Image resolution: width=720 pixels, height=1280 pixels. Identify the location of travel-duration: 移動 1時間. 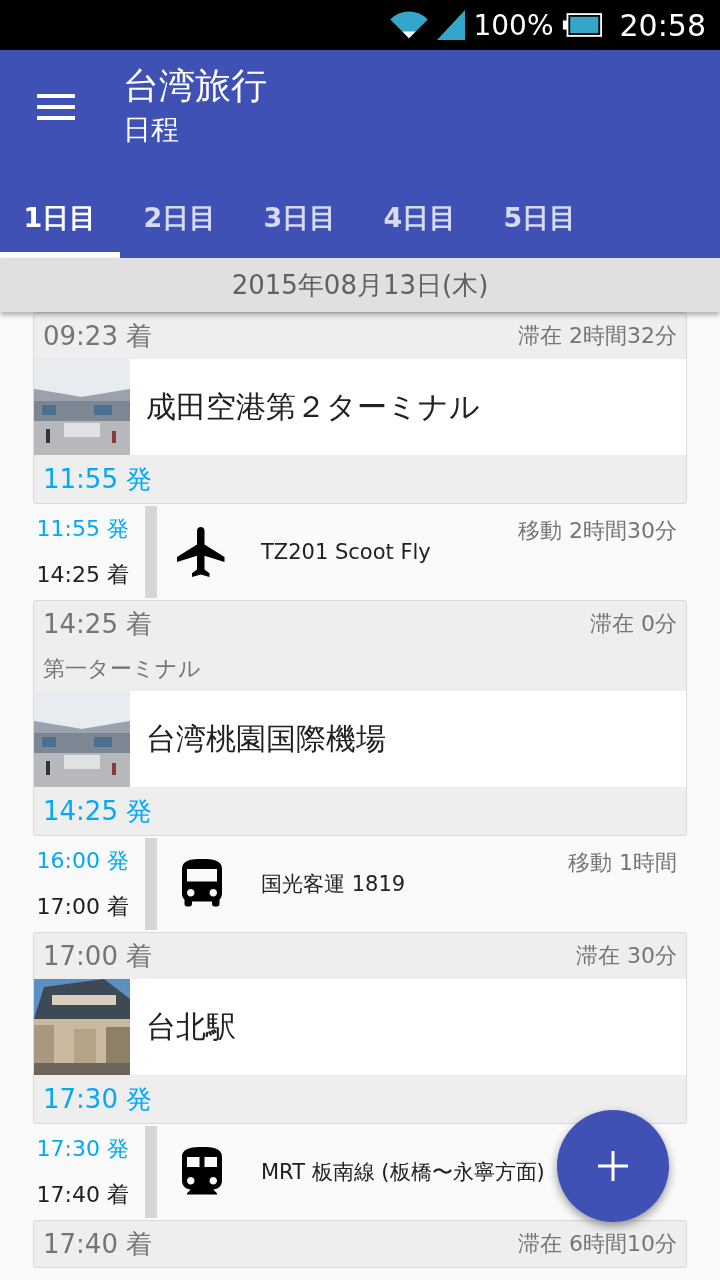
(622, 863).